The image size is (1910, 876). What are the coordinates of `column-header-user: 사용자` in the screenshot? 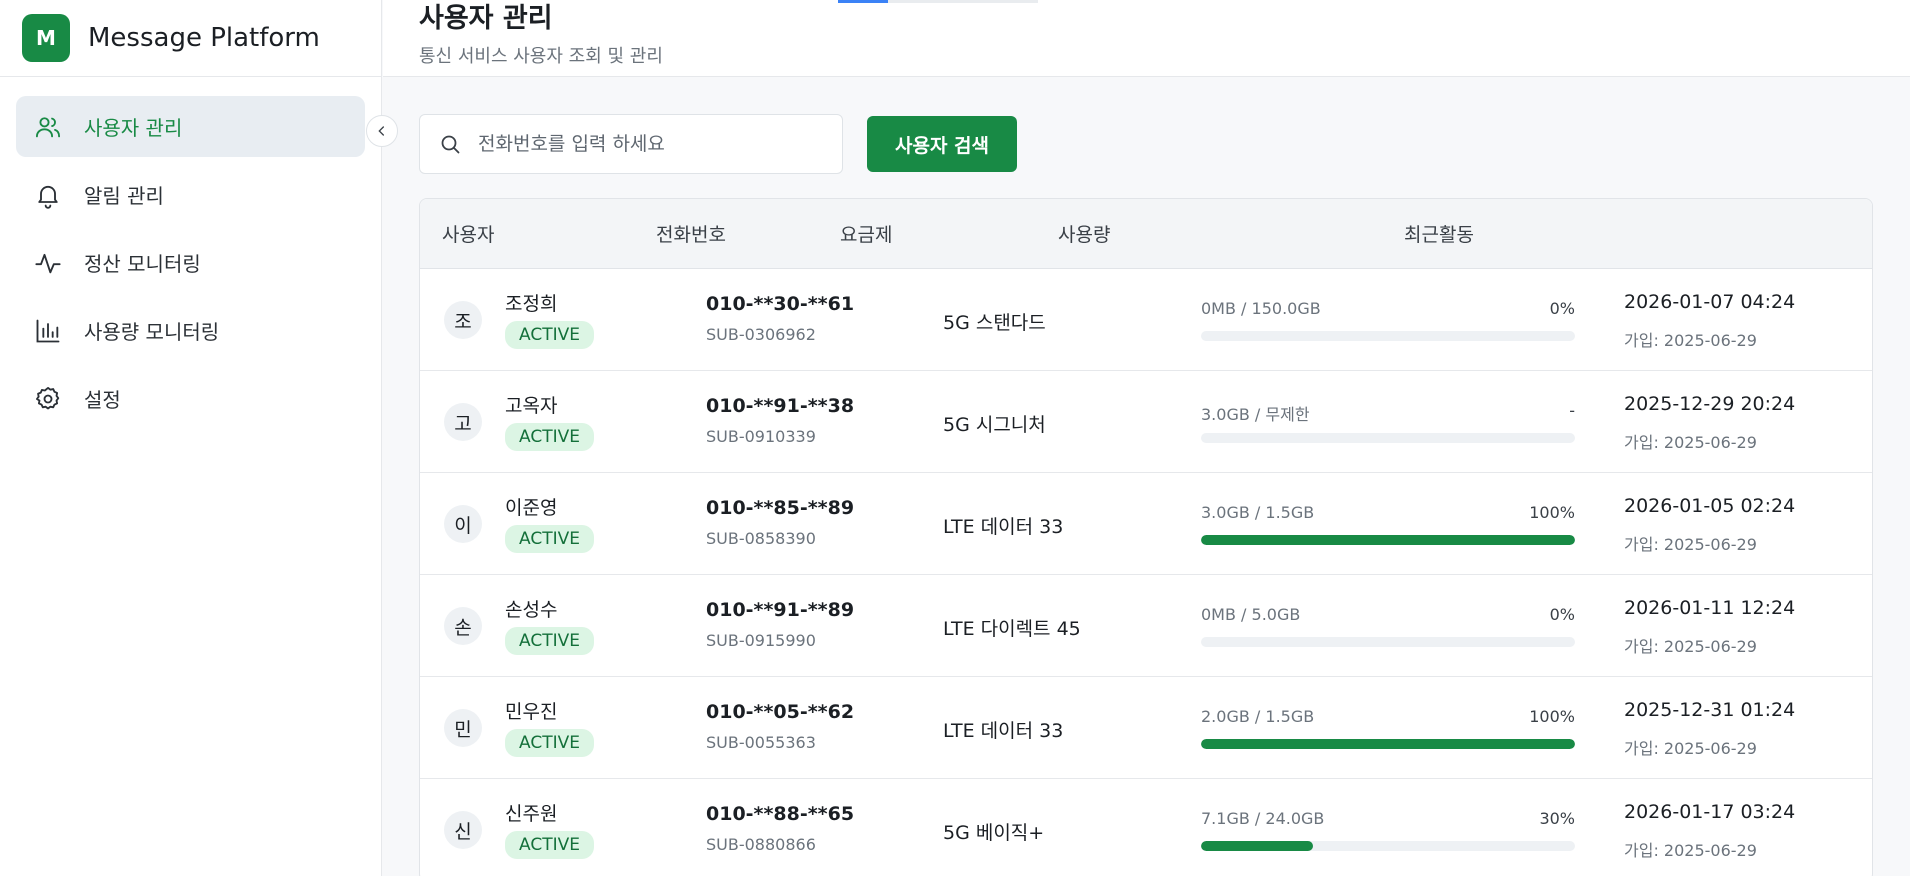 It's located at (468, 233).